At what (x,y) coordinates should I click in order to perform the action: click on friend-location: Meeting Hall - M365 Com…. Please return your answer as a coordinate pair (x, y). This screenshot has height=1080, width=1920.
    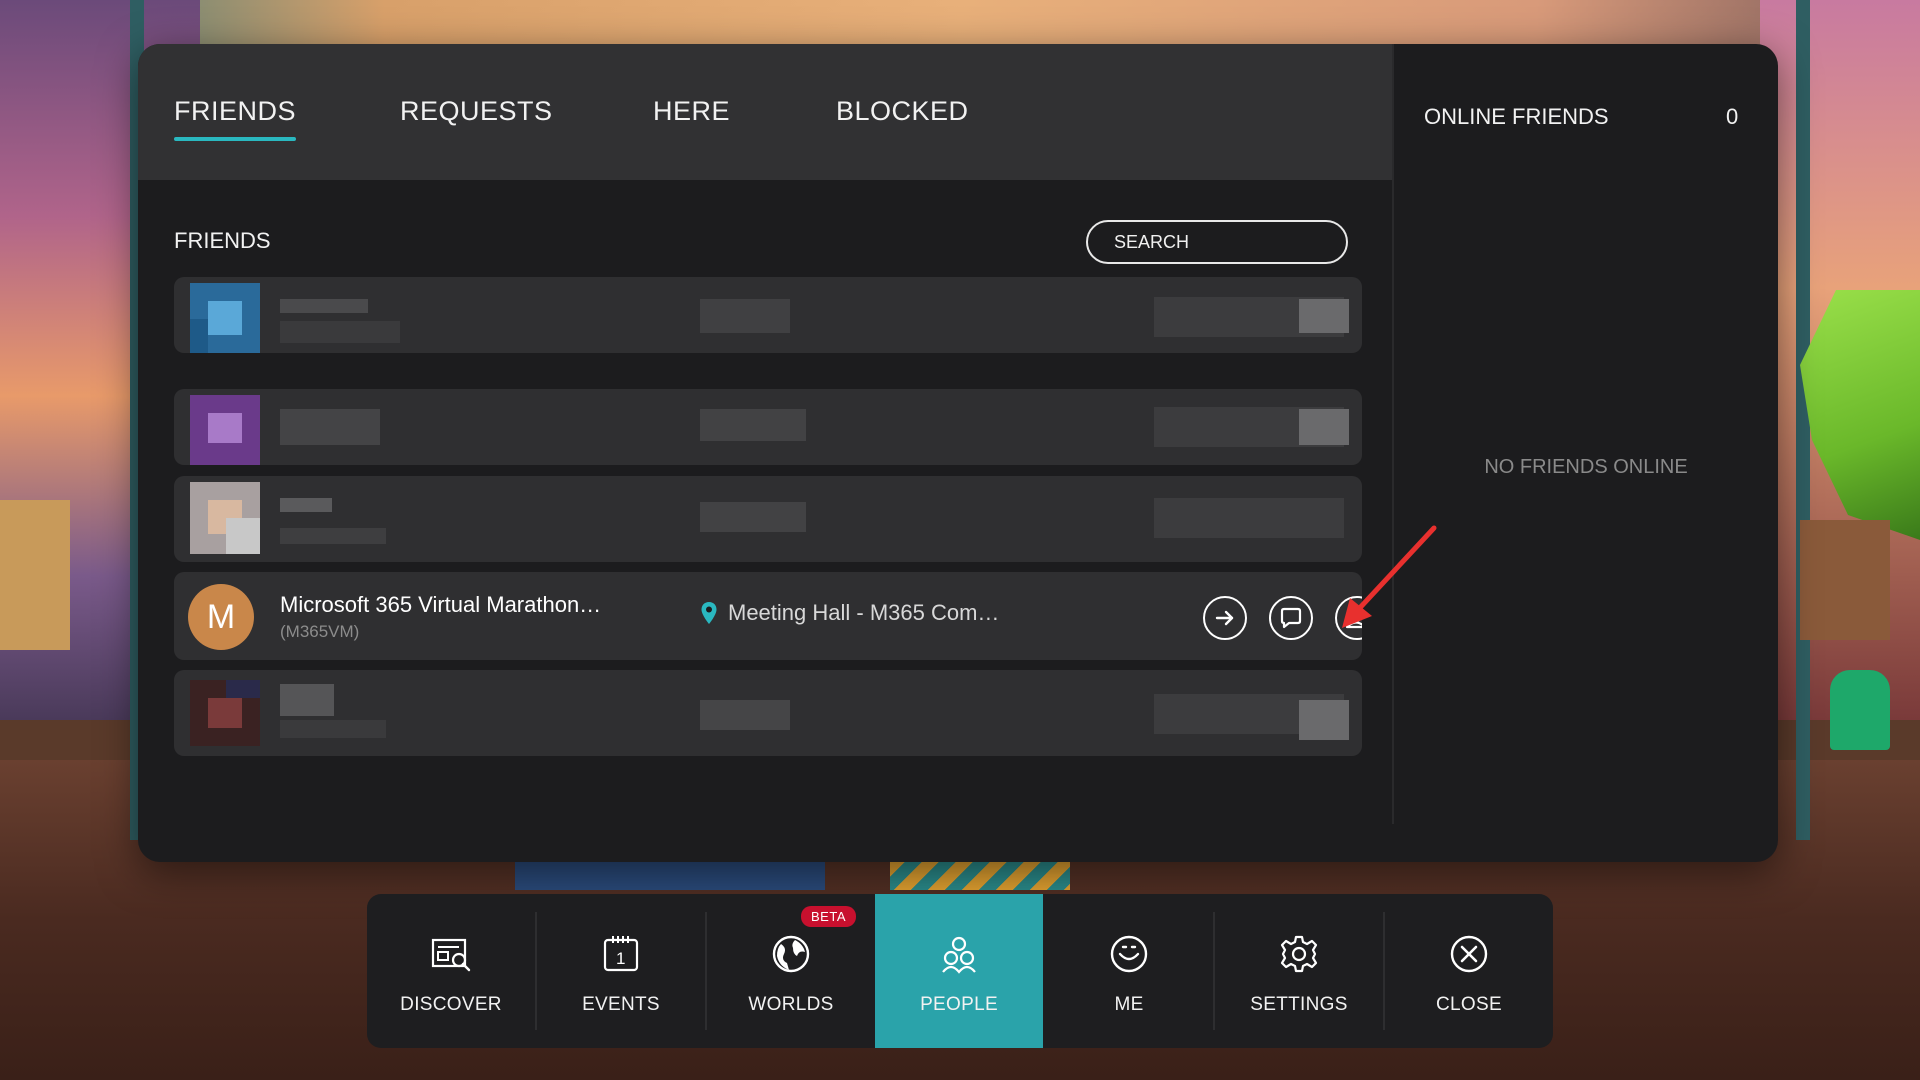
    Looking at the image, I should click on (849, 613).